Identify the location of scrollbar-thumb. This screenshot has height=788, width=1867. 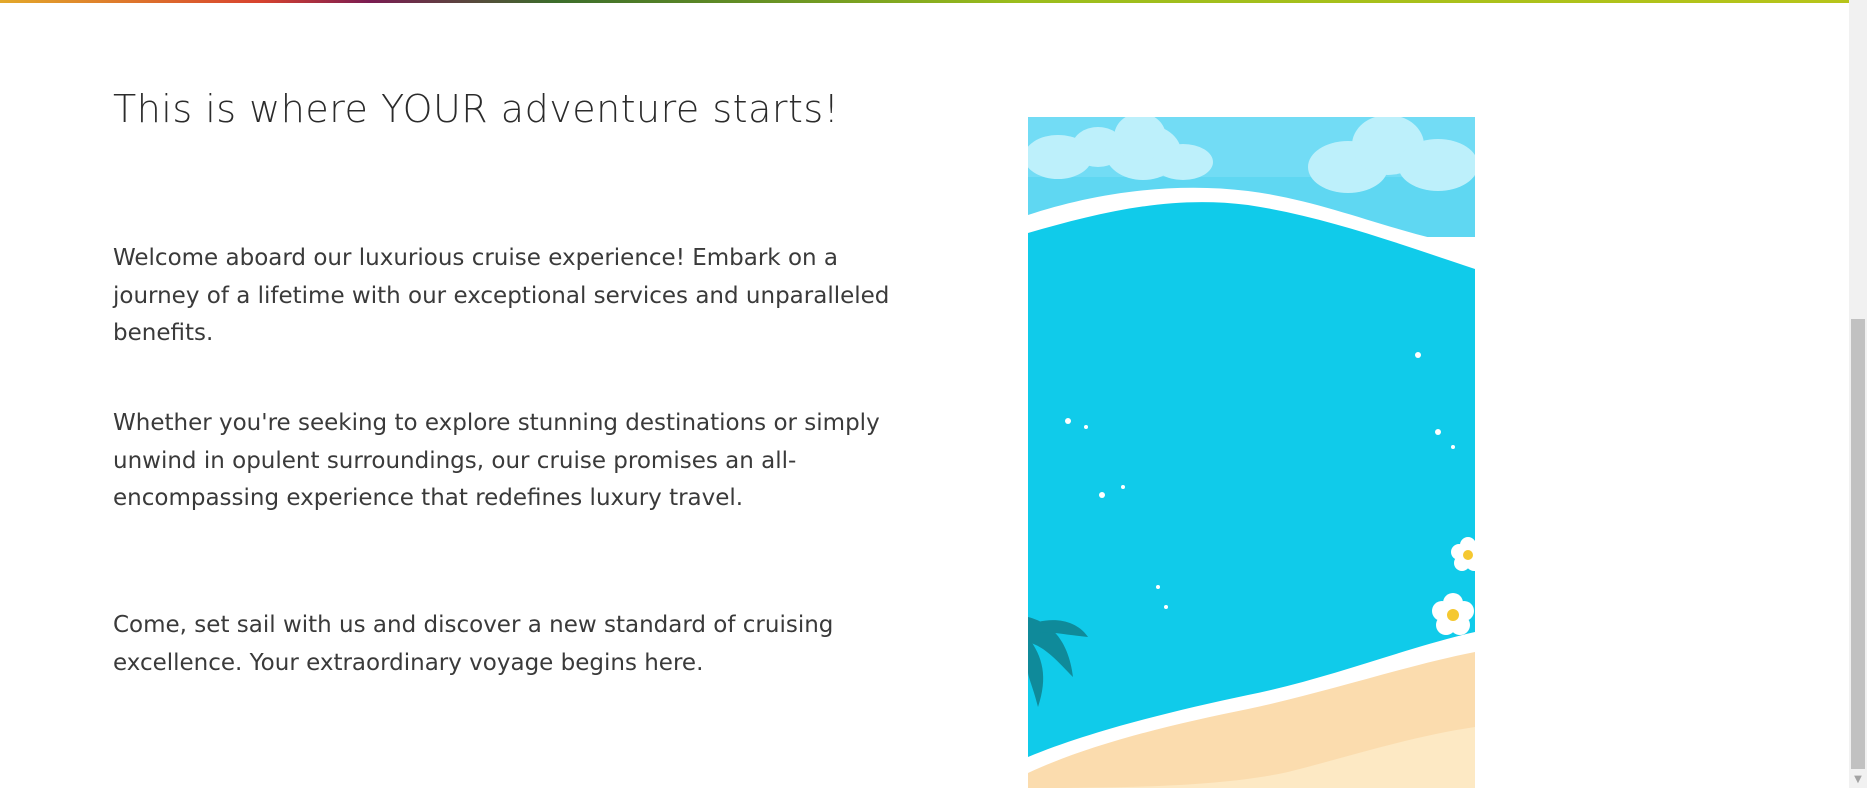
(1858, 544).